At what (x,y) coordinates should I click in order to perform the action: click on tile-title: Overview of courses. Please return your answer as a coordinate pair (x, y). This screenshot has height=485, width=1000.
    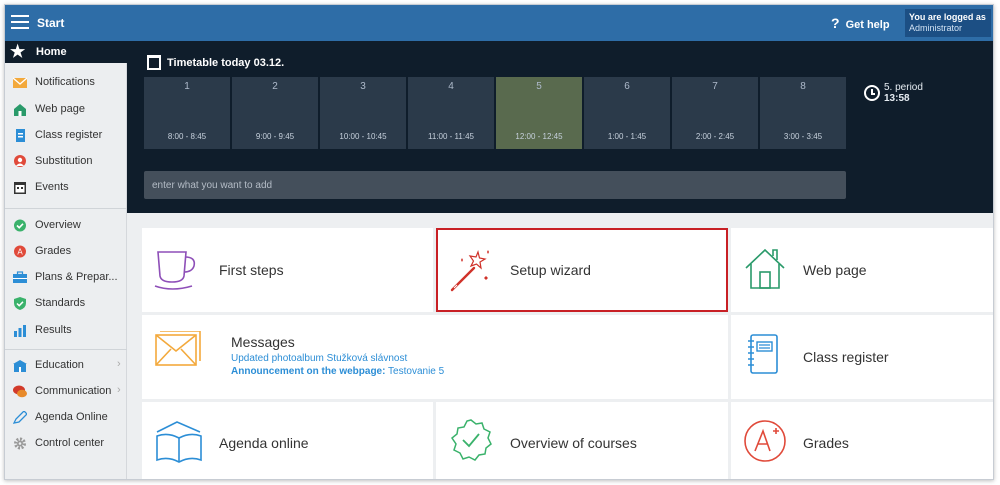
    Looking at the image, I should click on (573, 443).